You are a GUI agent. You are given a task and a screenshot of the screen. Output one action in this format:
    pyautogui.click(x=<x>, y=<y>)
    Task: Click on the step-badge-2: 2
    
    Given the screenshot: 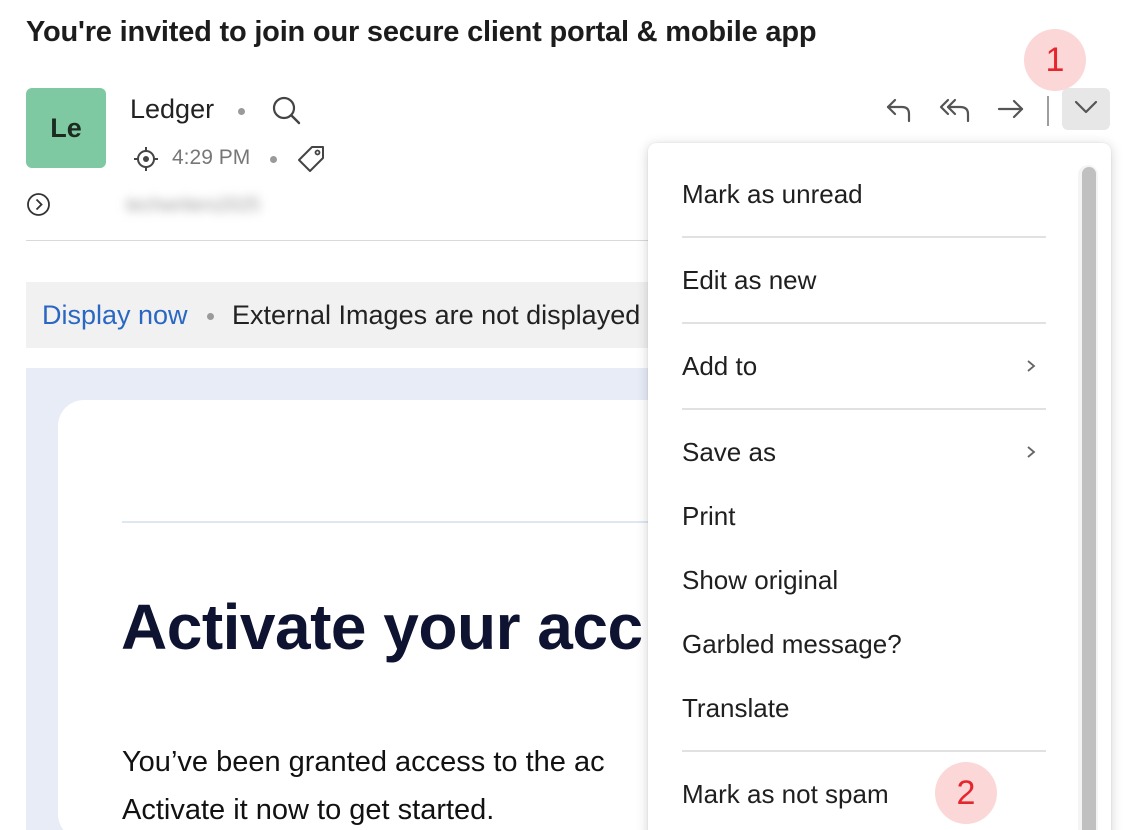 What is the action you would take?
    pyautogui.click(x=966, y=793)
    